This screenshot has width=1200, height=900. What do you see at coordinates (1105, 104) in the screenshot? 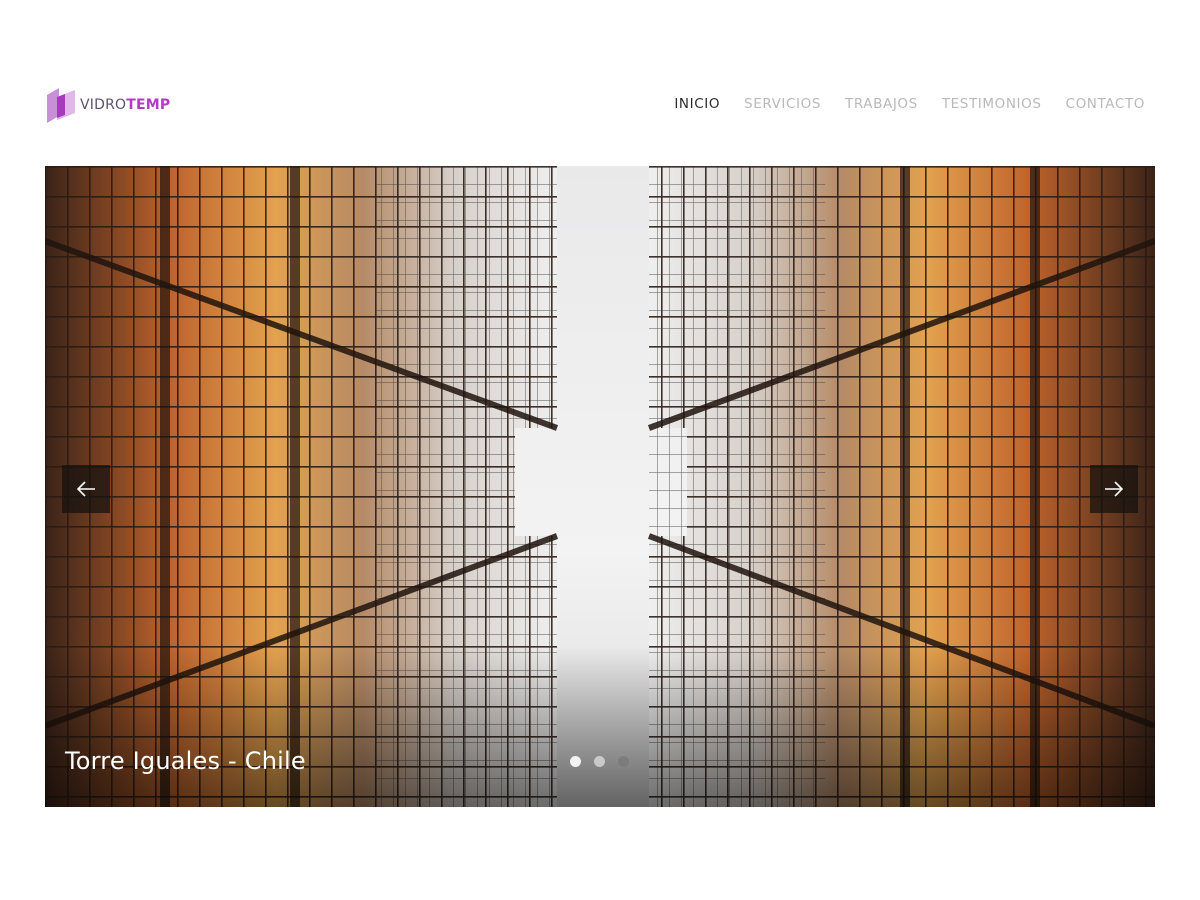
I see `nav-item-contacto: CONTACTO` at bounding box center [1105, 104].